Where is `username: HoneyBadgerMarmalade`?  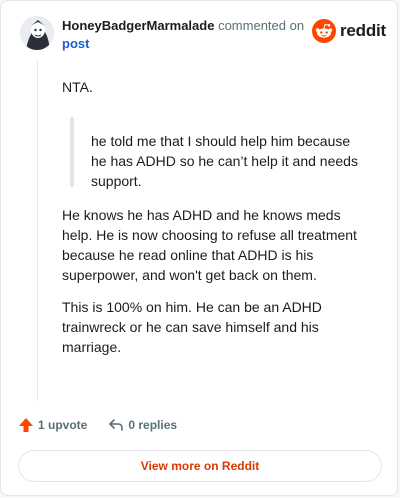 username: HoneyBadgerMarmalade is located at coordinates (138, 25).